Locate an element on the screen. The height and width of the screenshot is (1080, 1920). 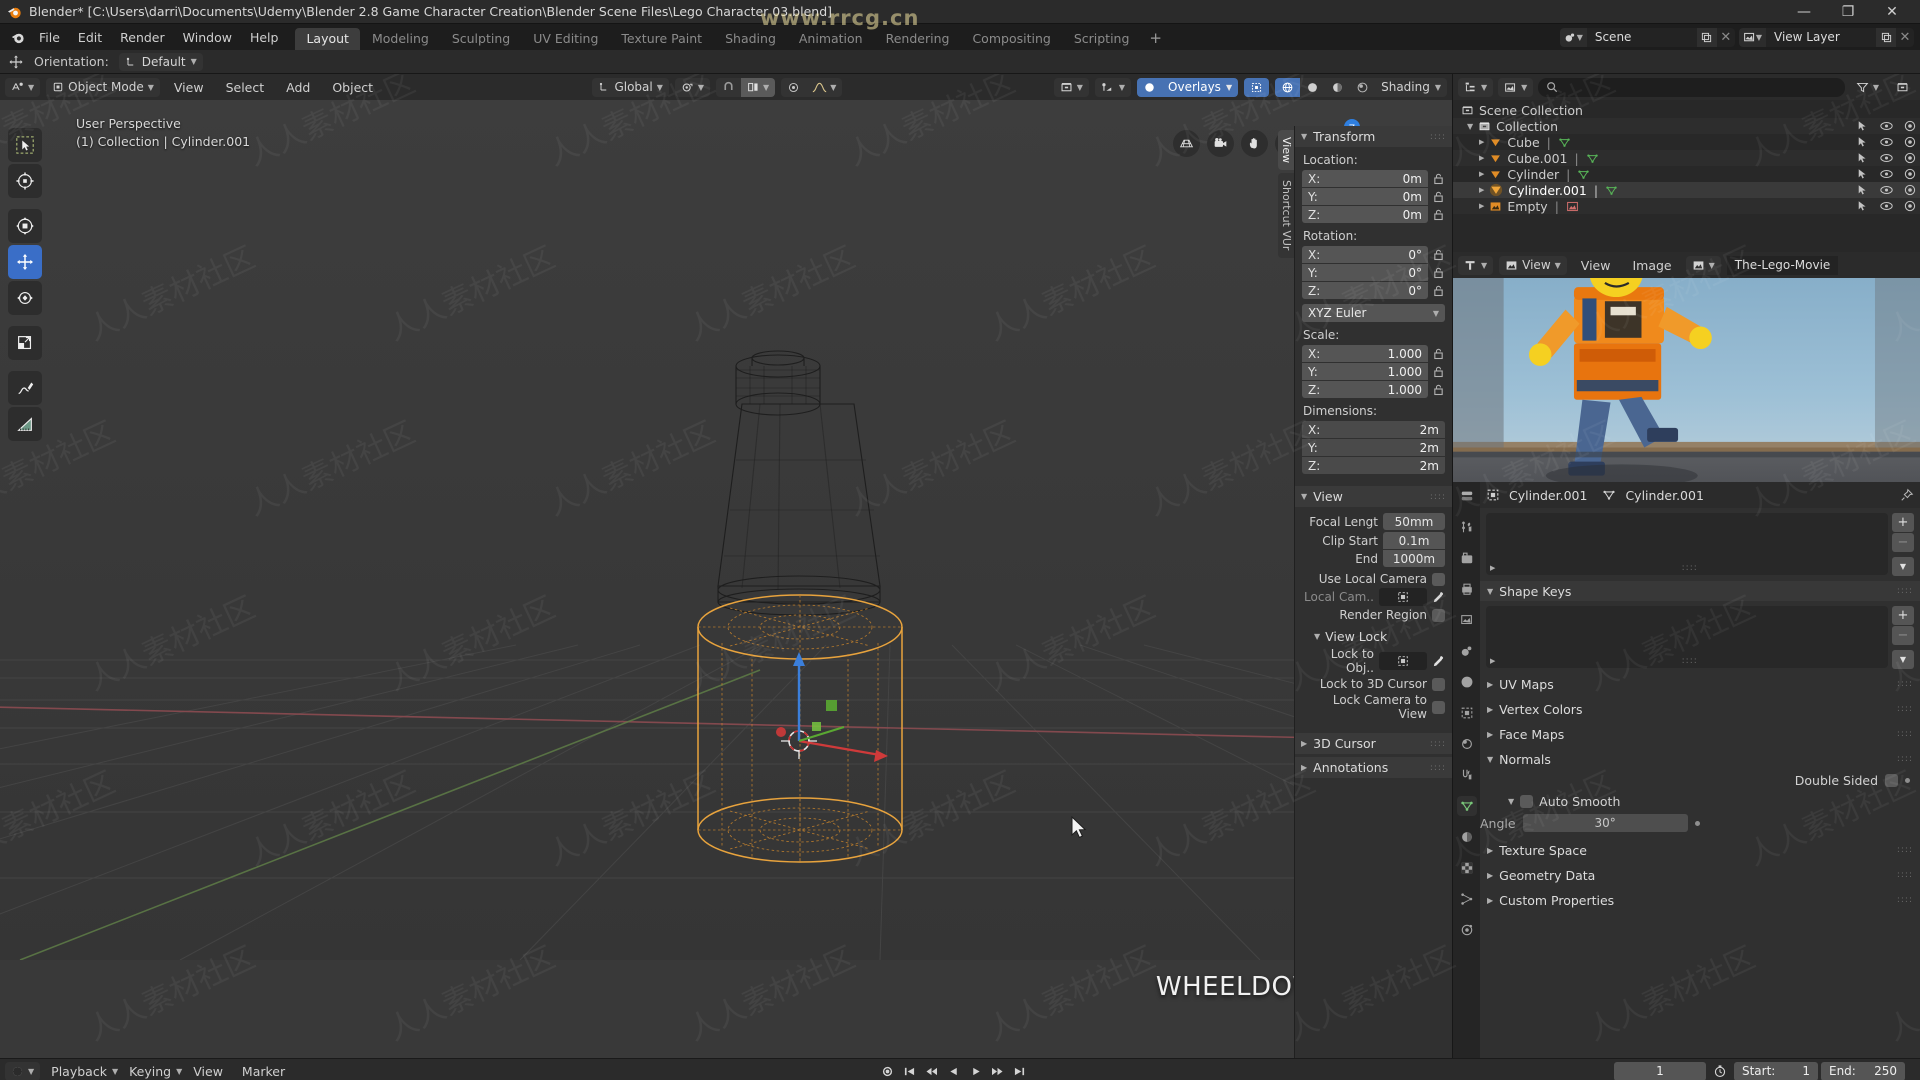
scale-tool is located at coordinates (25, 343).